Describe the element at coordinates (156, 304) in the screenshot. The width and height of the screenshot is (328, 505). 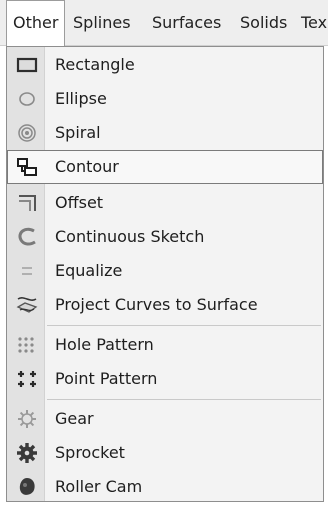
I see `menu-item-label: Project Curves to Surface` at that location.